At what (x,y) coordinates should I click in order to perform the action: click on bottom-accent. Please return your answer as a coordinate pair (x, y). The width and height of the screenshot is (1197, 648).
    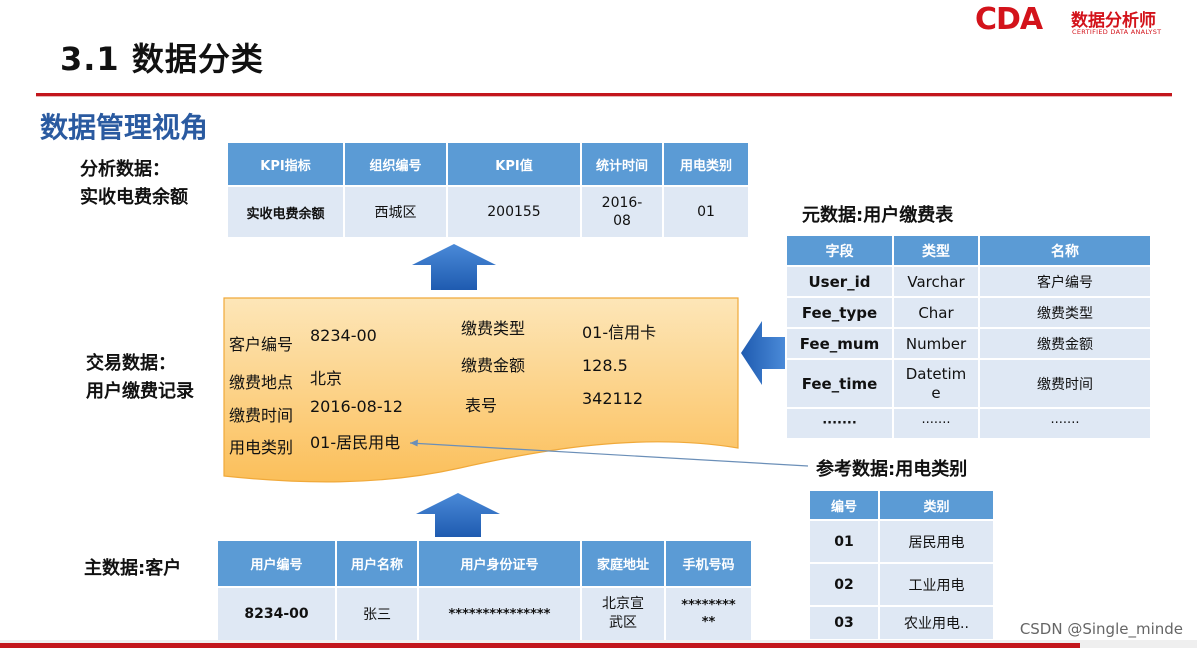
    Looking at the image, I should click on (540, 645).